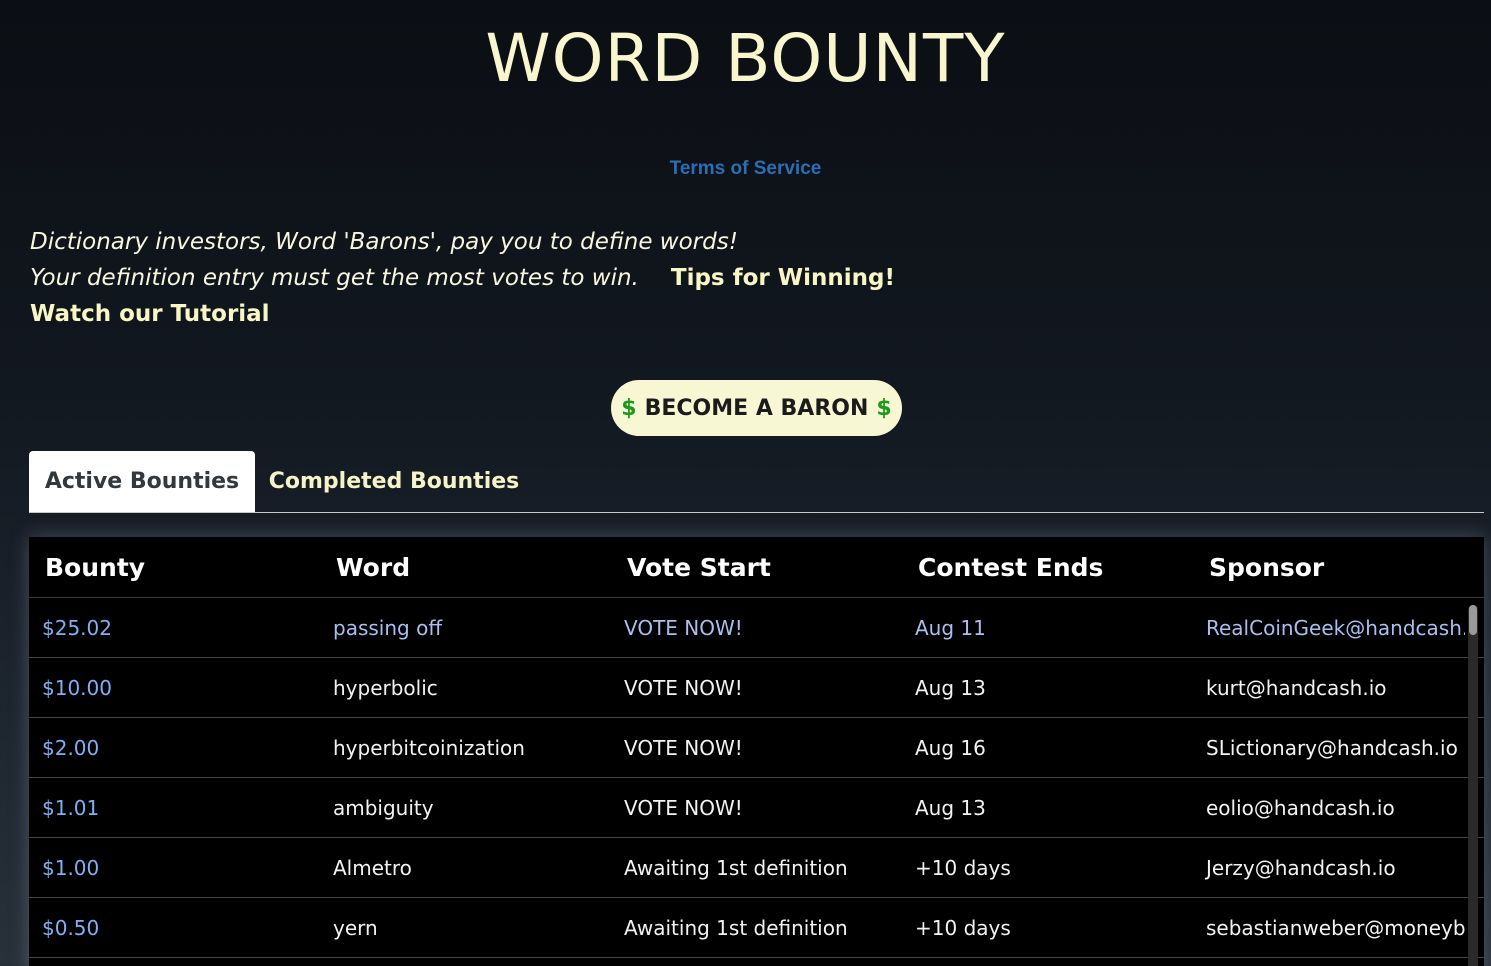  Describe the element at coordinates (1296, 687) in the screenshot. I see `sponsor-cell: kurt@handcash.io` at that location.